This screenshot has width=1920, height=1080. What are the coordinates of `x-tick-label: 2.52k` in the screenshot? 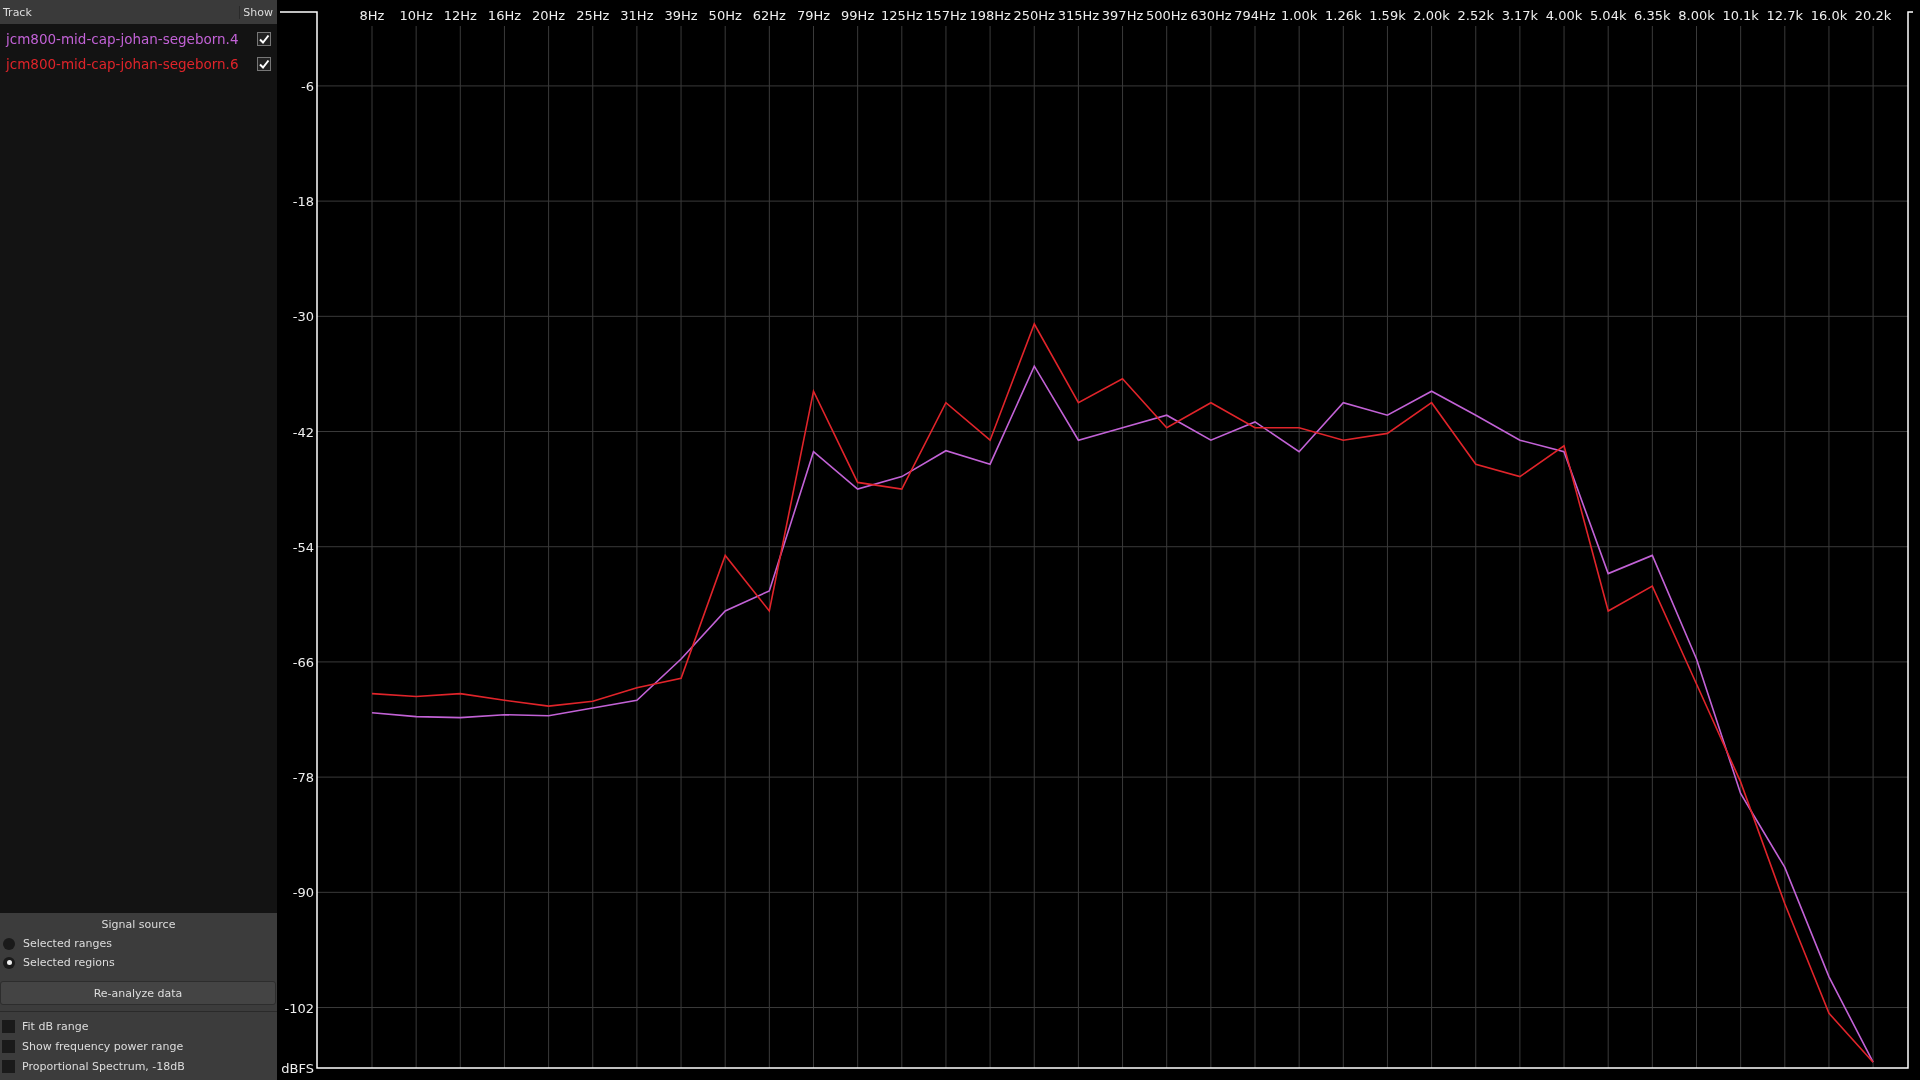 It's located at (1475, 15).